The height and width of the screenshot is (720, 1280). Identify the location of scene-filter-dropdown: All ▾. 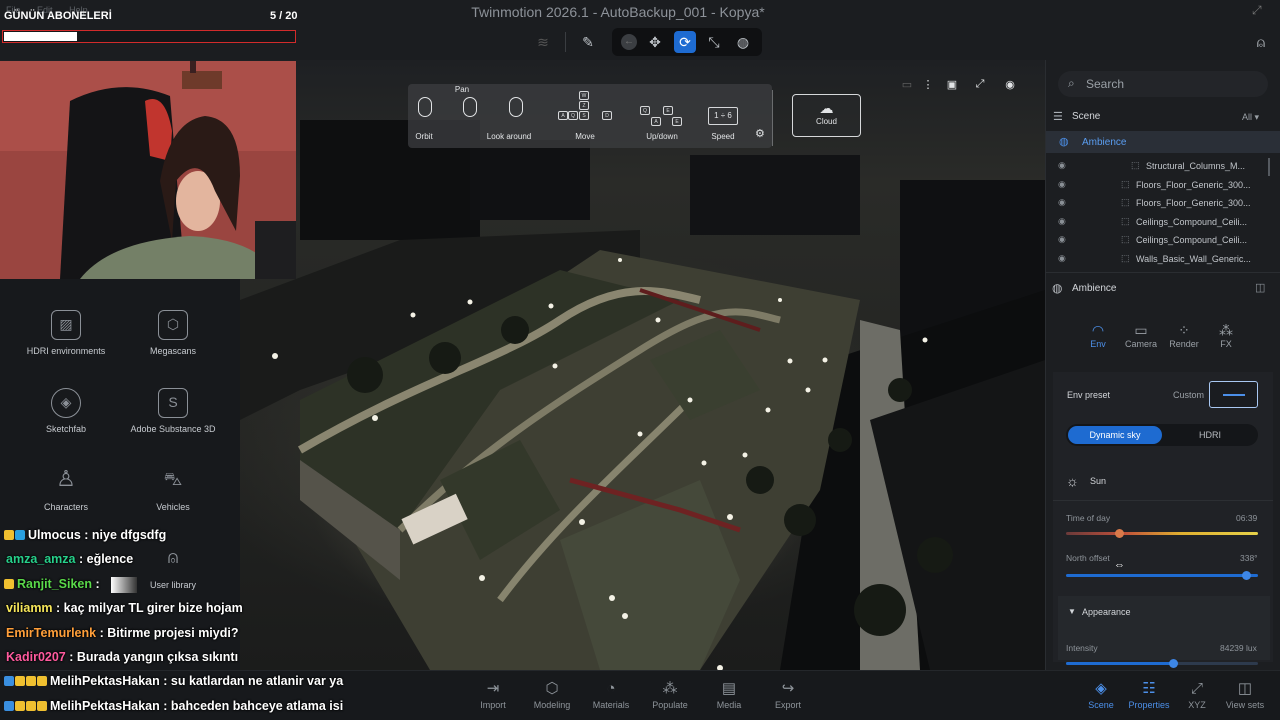
(1250, 117).